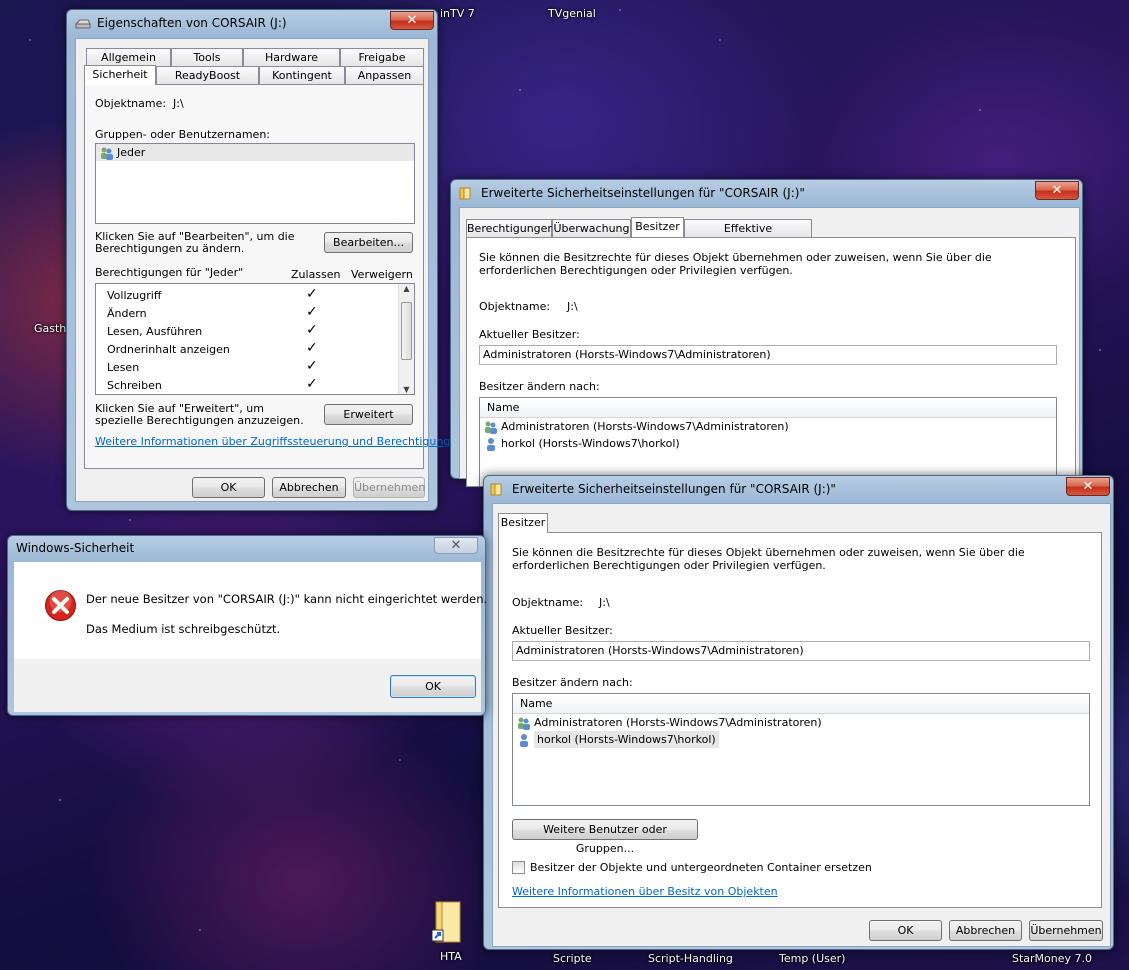 The height and width of the screenshot is (970, 1129). Describe the element at coordinates (457, 13) in the screenshot. I see `desktop-label-intv: inTV 7` at that location.